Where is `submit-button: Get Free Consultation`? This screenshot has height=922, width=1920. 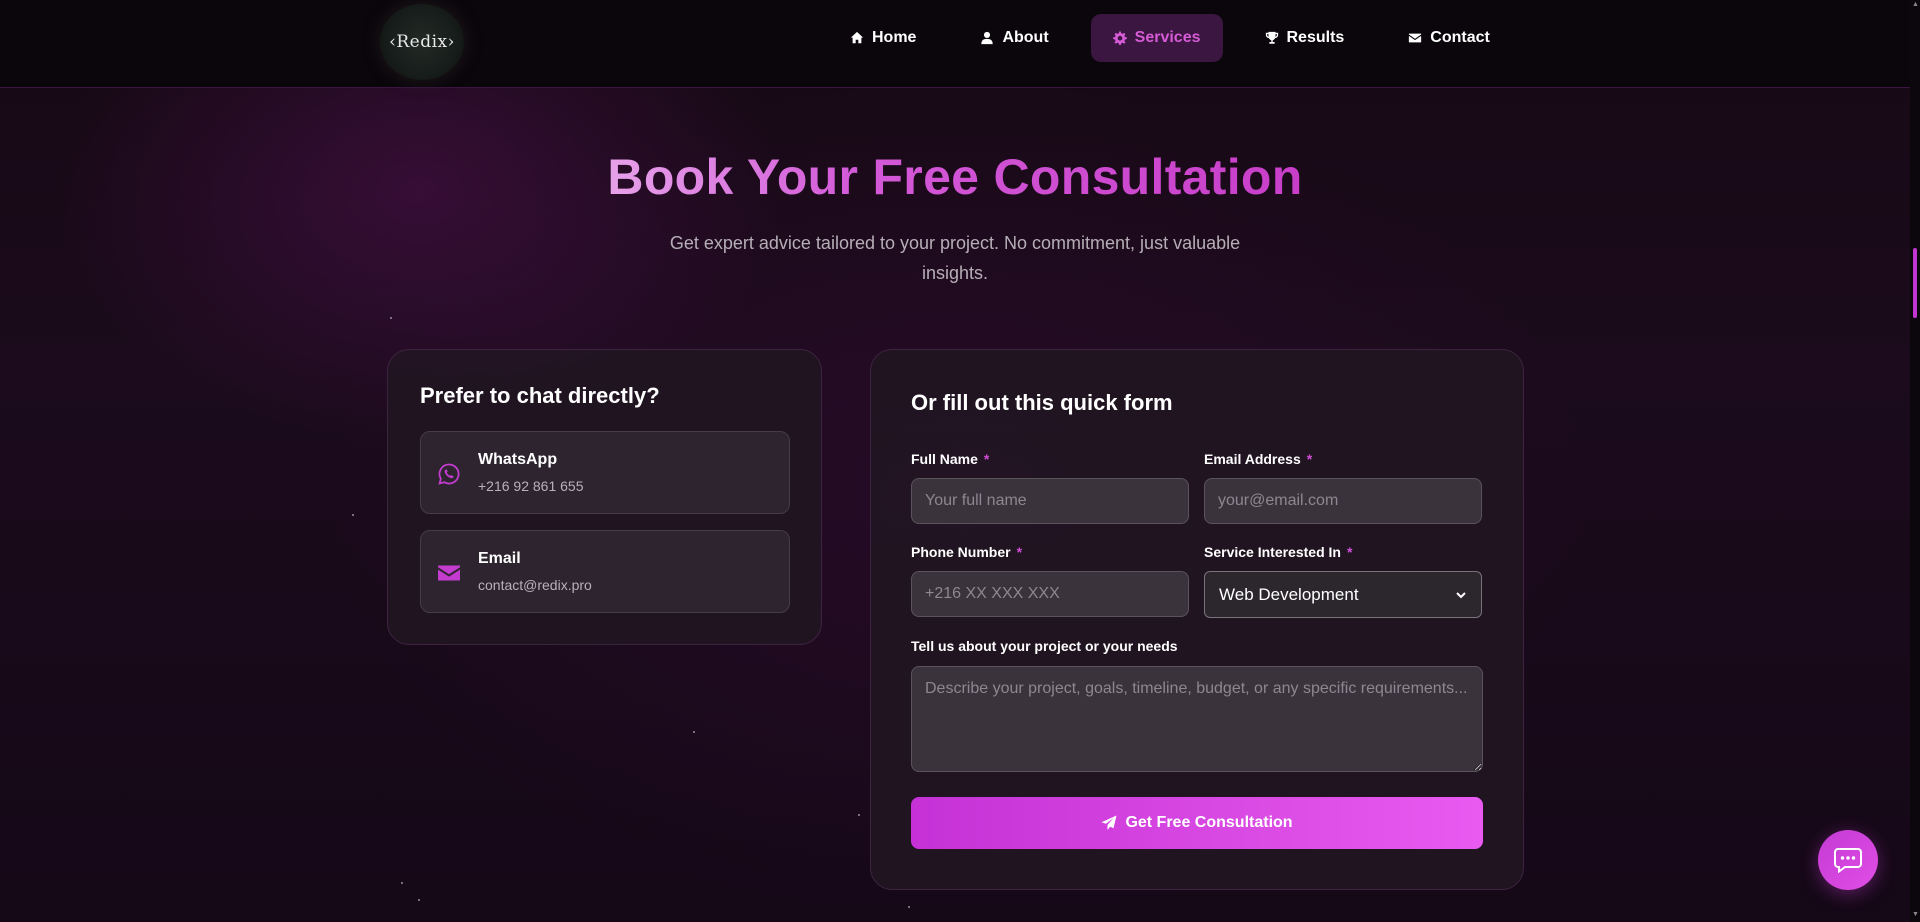
submit-button: Get Free Consultation is located at coordinates (1197, 823).